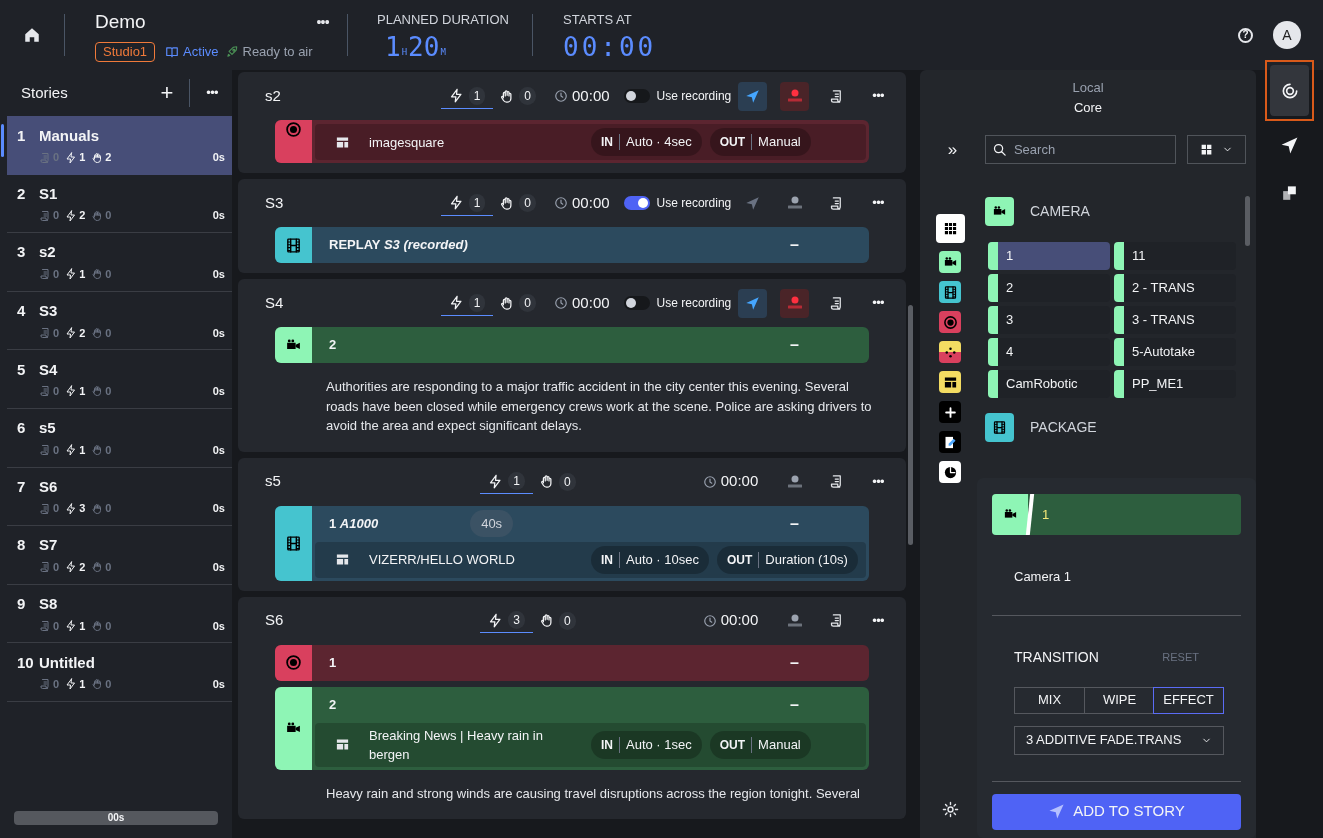  What do you see at coordinates (572, 543) in the screenshot?
I see `rundown-item: 1 A1000 40s – VIZERR/HELLO WORLD IN Auto · 10sec OUT Duration (10s)` at bounding box center [572, 543].